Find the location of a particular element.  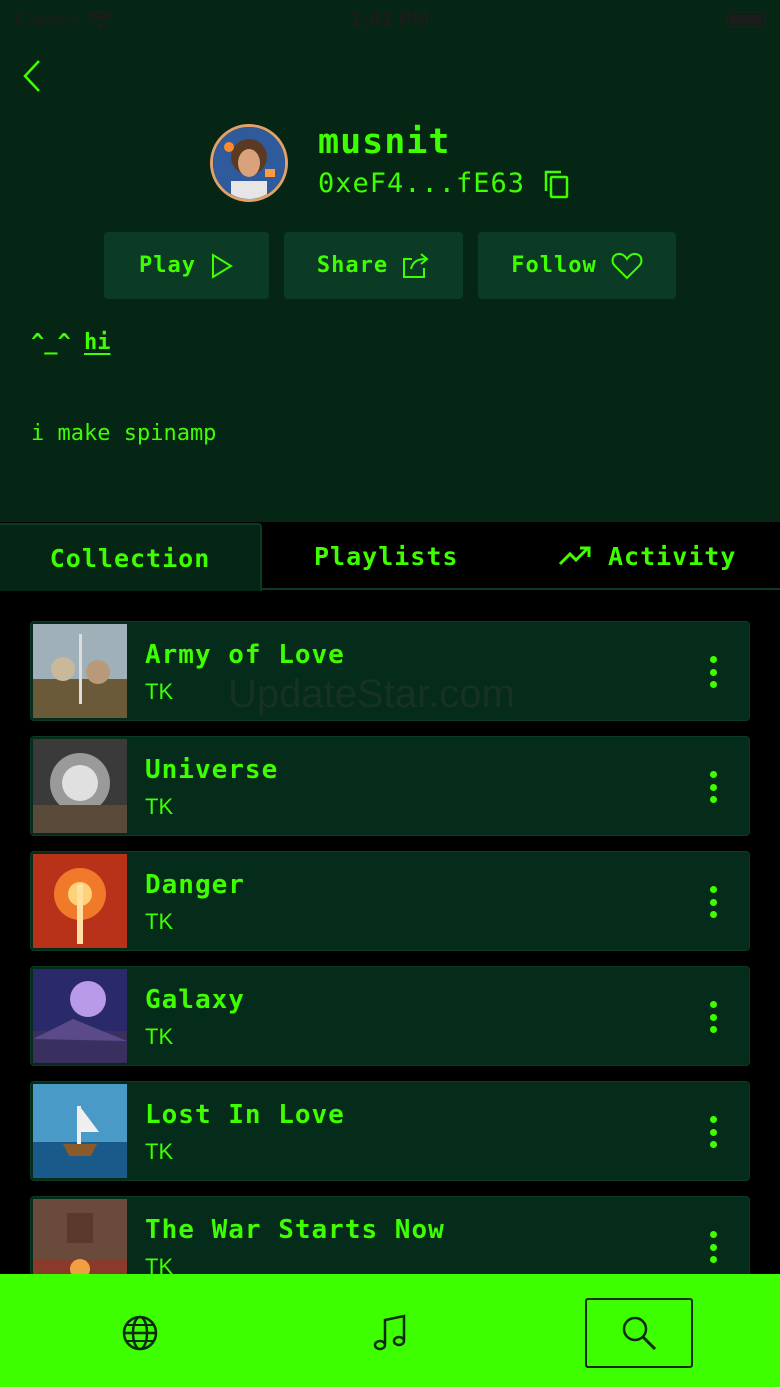

bio-heading: ^_^ hi is located at coordinates (71, 342).